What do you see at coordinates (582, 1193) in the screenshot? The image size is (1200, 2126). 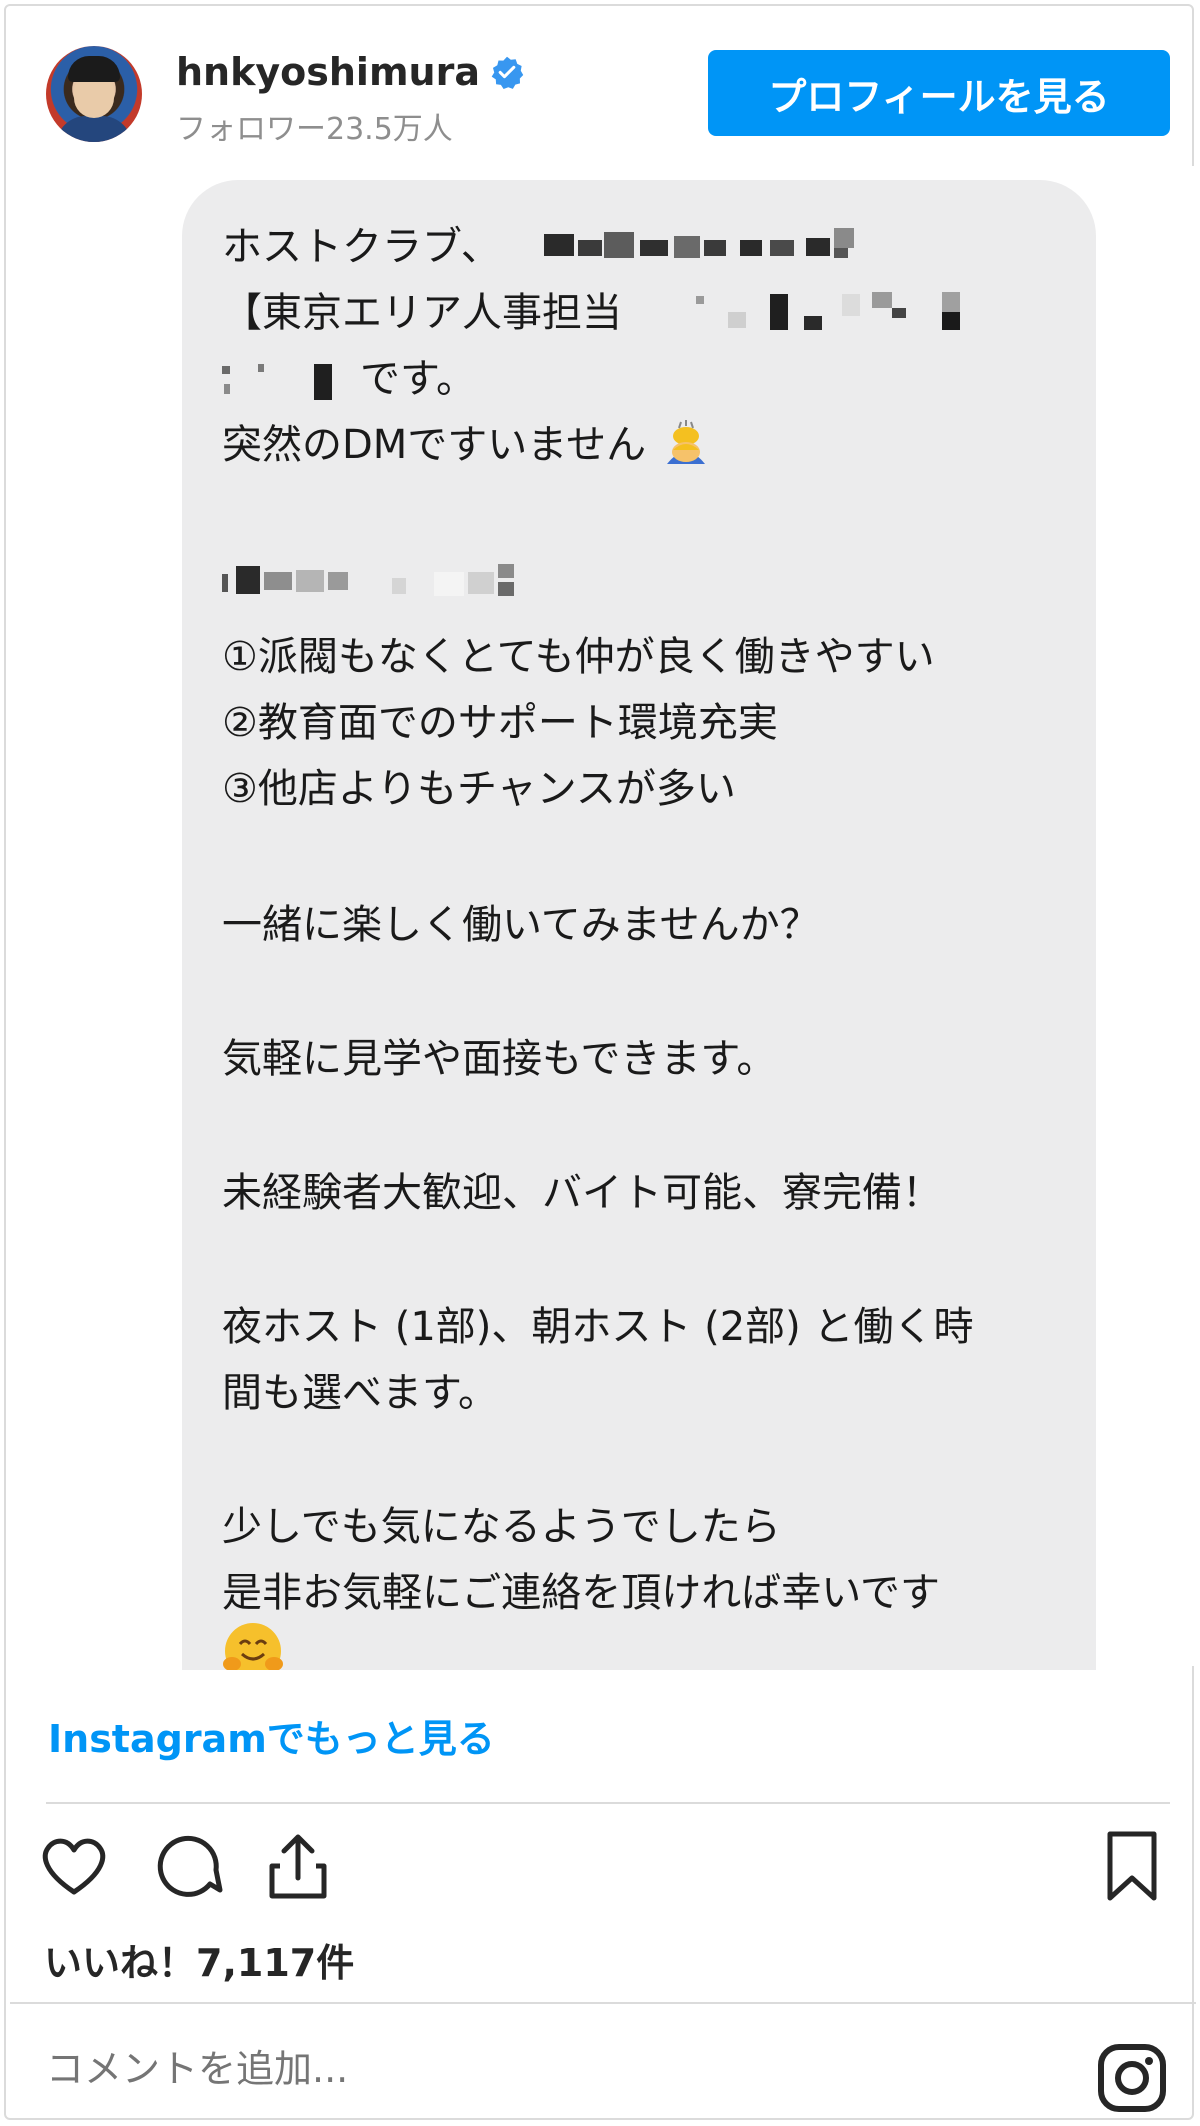 I see `dm-line: 未経験者大歓迎、バイト可能、寮完備！` at bounding box center [582, 1193].